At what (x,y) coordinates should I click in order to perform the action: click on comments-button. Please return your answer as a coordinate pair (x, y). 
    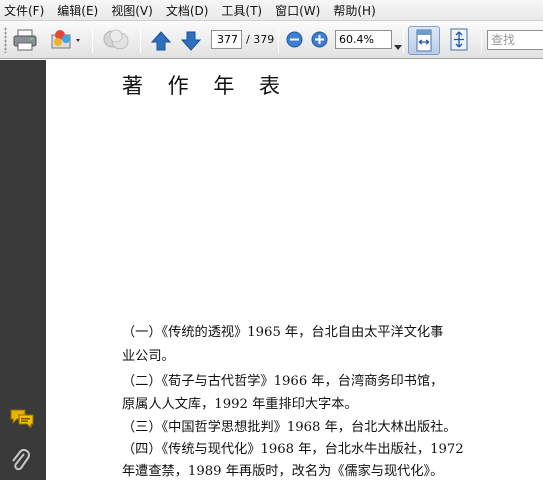
    Looking at the image, I should click on (22, 420).